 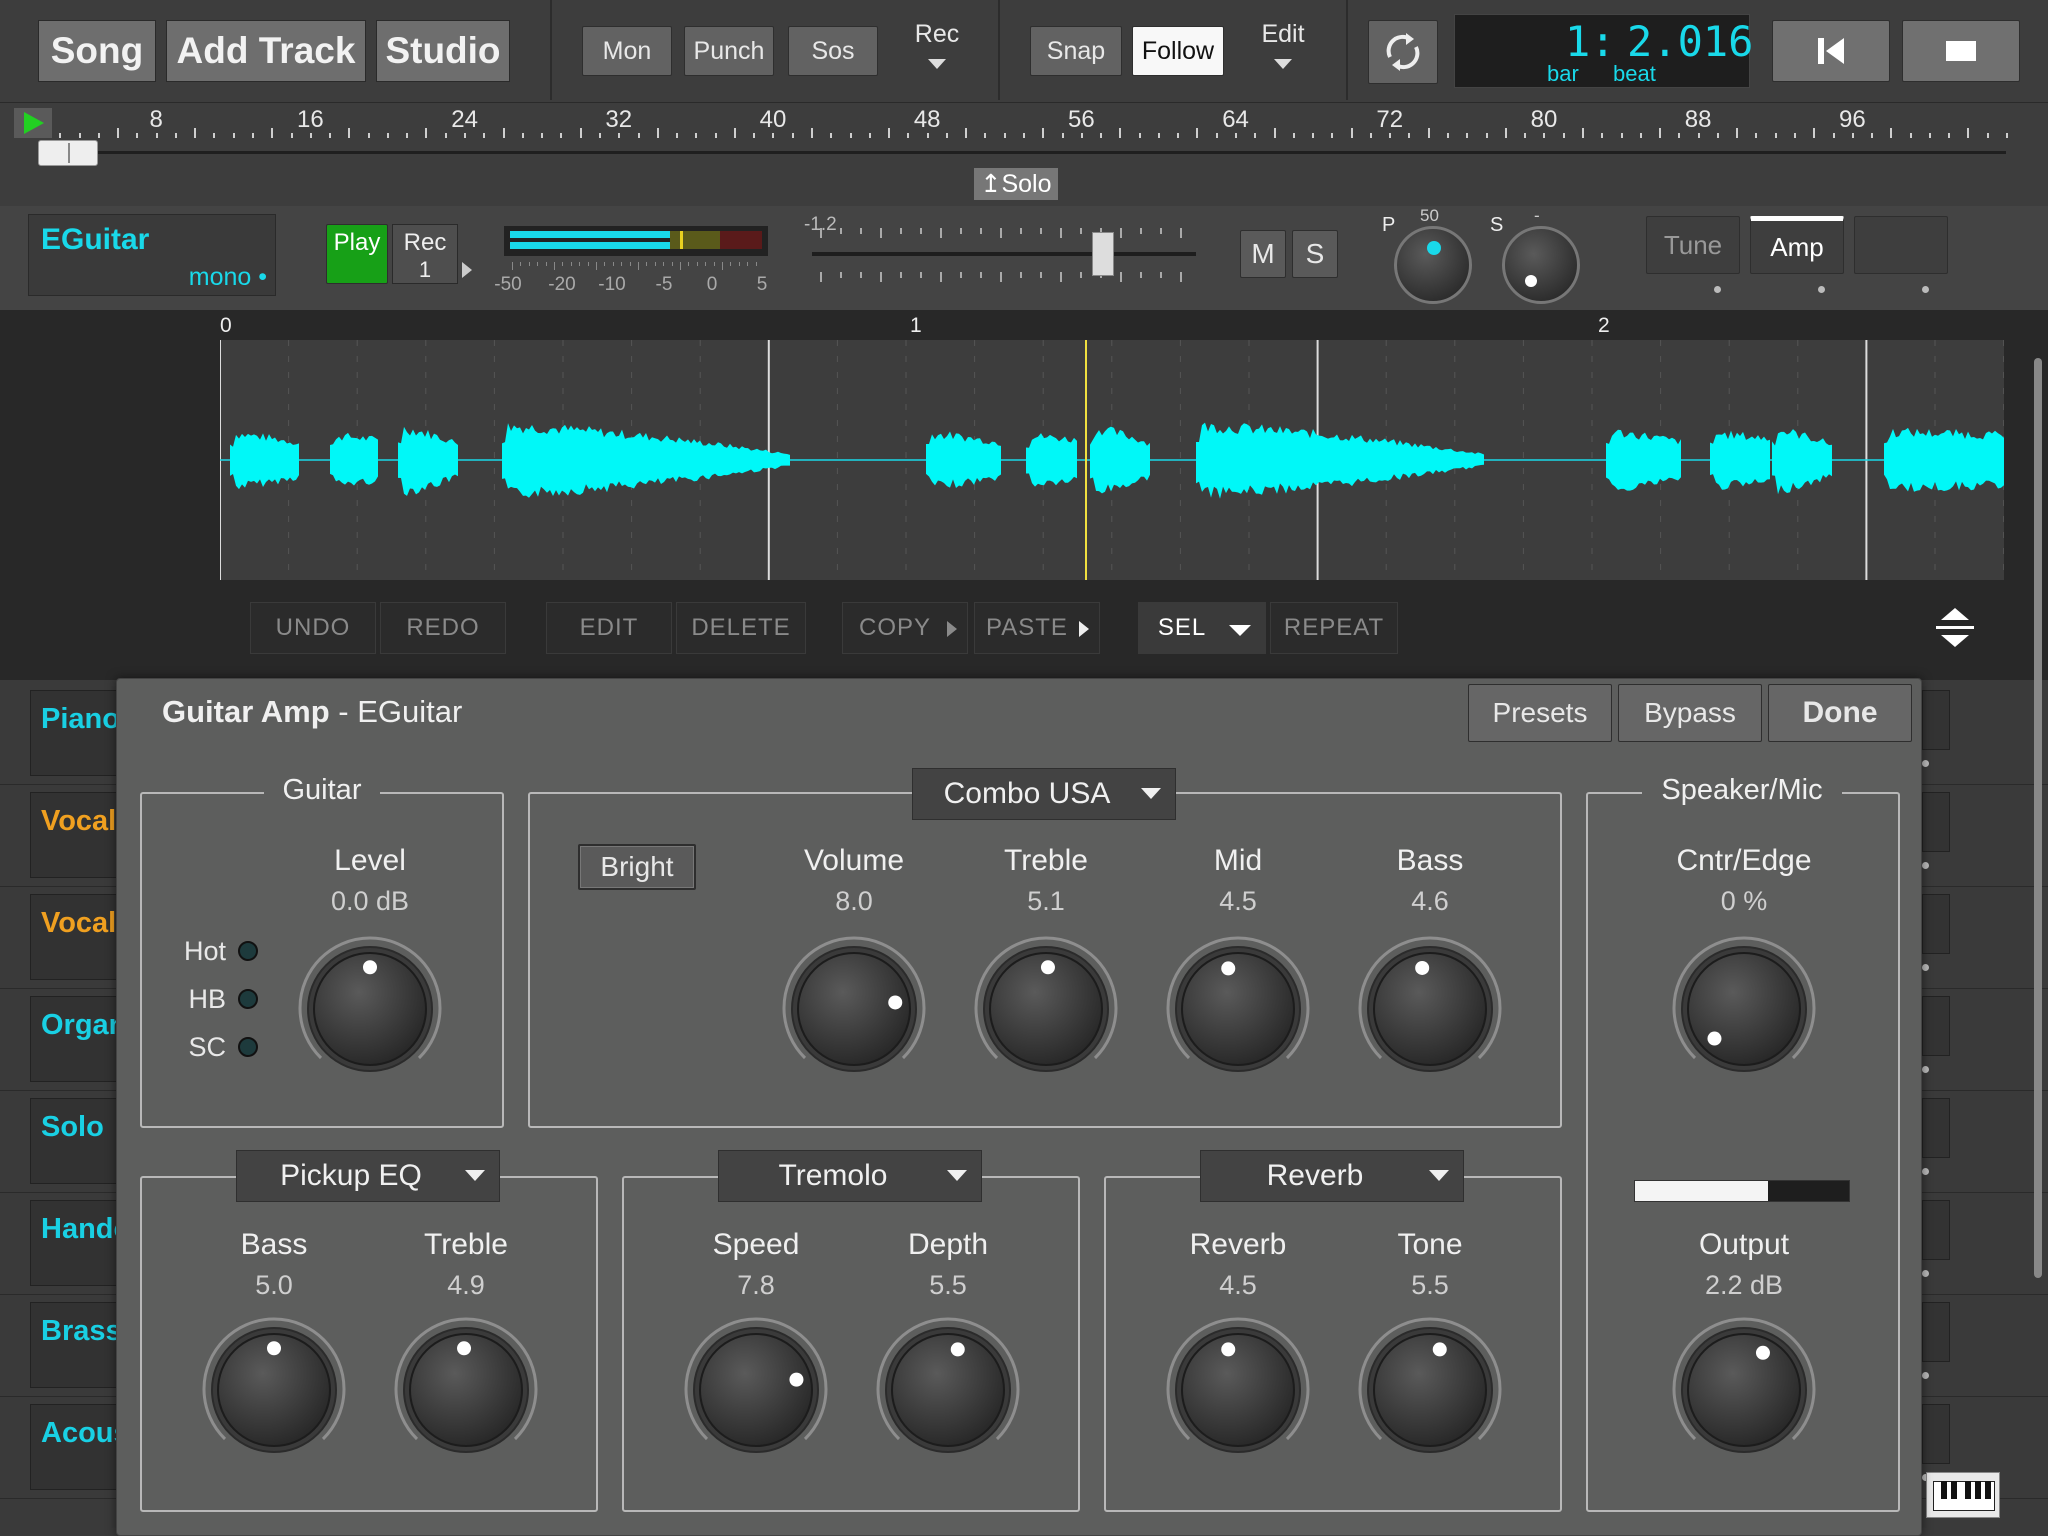 I want to click on pickup-hb-radio, so click(x=248, y=999).